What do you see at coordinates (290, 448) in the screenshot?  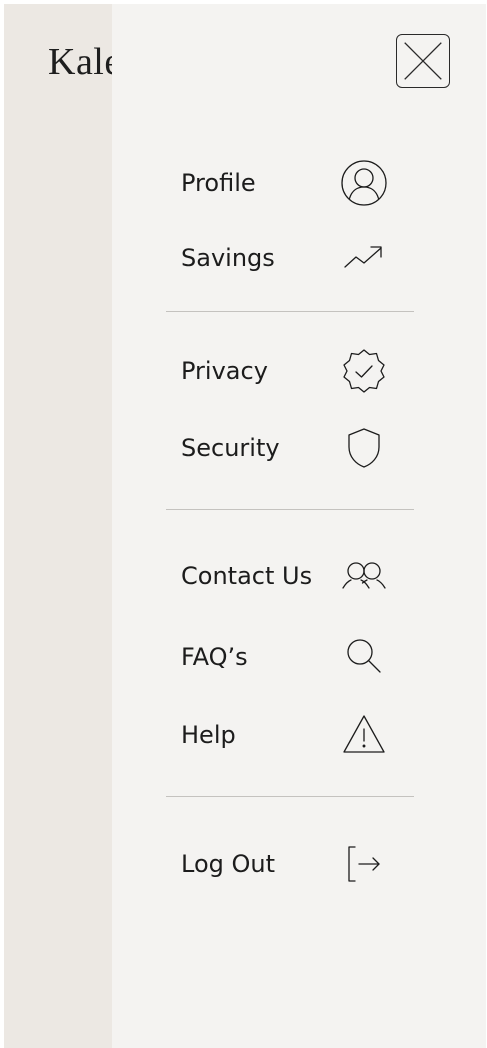 I see `menu-item-security: Security` at bounding box center [290, 448].